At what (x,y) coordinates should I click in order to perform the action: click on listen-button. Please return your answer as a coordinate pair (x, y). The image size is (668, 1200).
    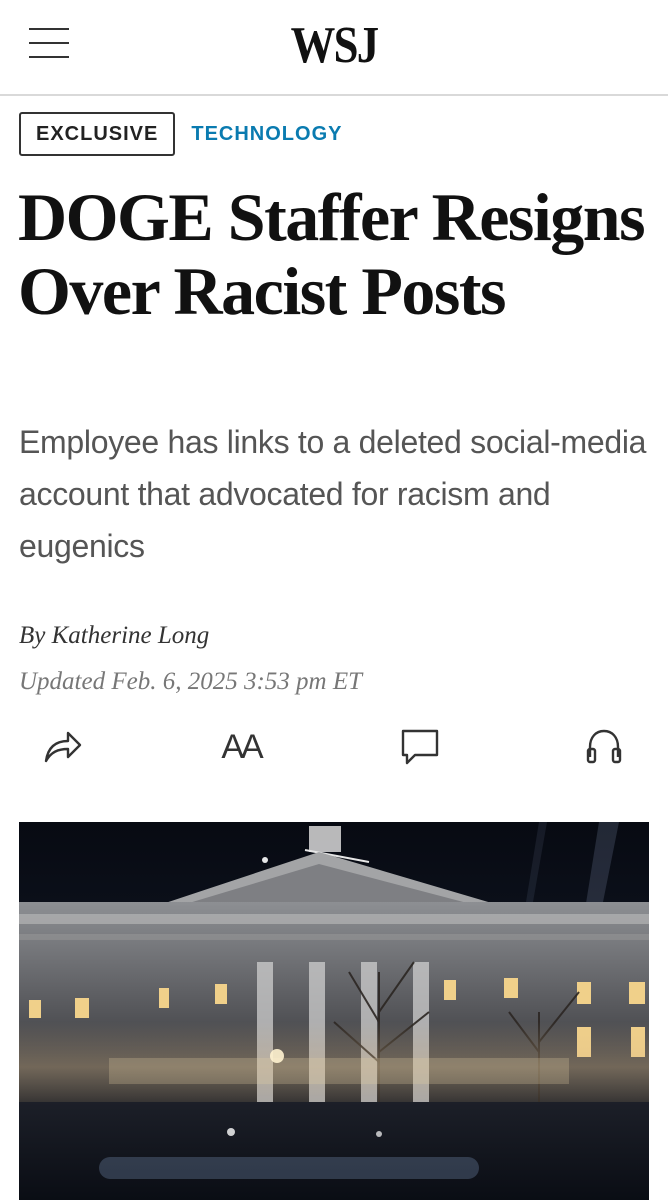
    Looking at the image, I should click on (604, 747).